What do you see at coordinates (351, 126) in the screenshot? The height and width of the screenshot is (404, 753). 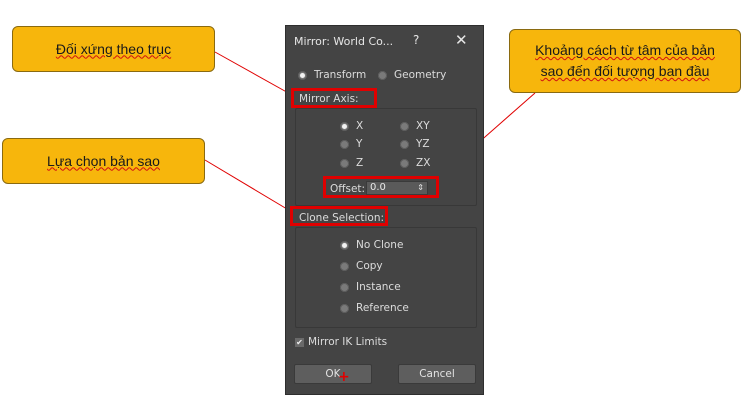 I see `radio-axis-x: X` at bounding box center [351, 126].